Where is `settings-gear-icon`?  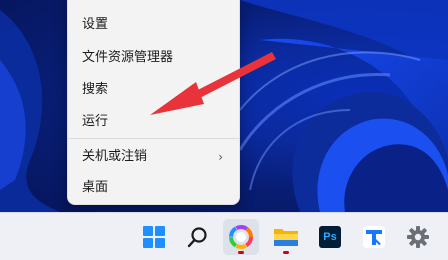 settings-gear-icon is located at coordinates (418, 237).